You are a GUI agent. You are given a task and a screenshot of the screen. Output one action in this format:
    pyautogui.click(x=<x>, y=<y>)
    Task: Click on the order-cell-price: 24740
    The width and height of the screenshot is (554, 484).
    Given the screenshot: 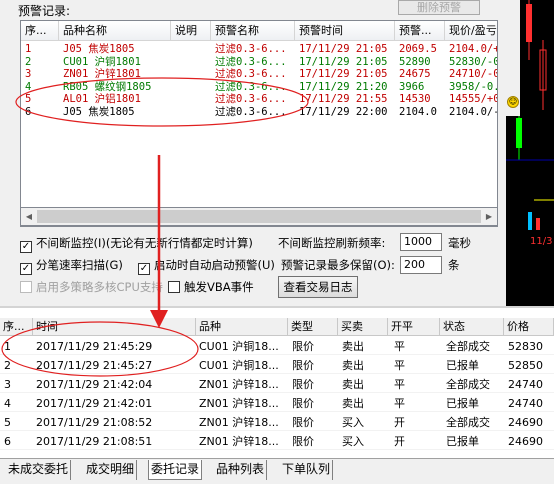 What is the action you would take?
    pyautogui.click(x=525, y=403)
    